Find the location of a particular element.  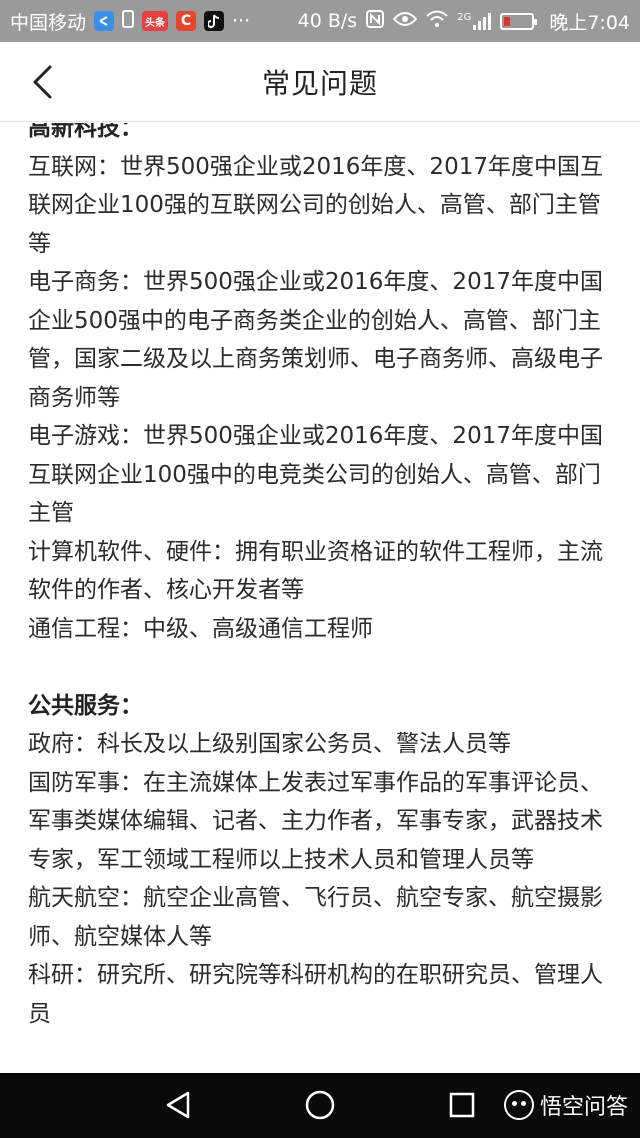

clock: 晚上7:04 is located at coordinates (589, 22).